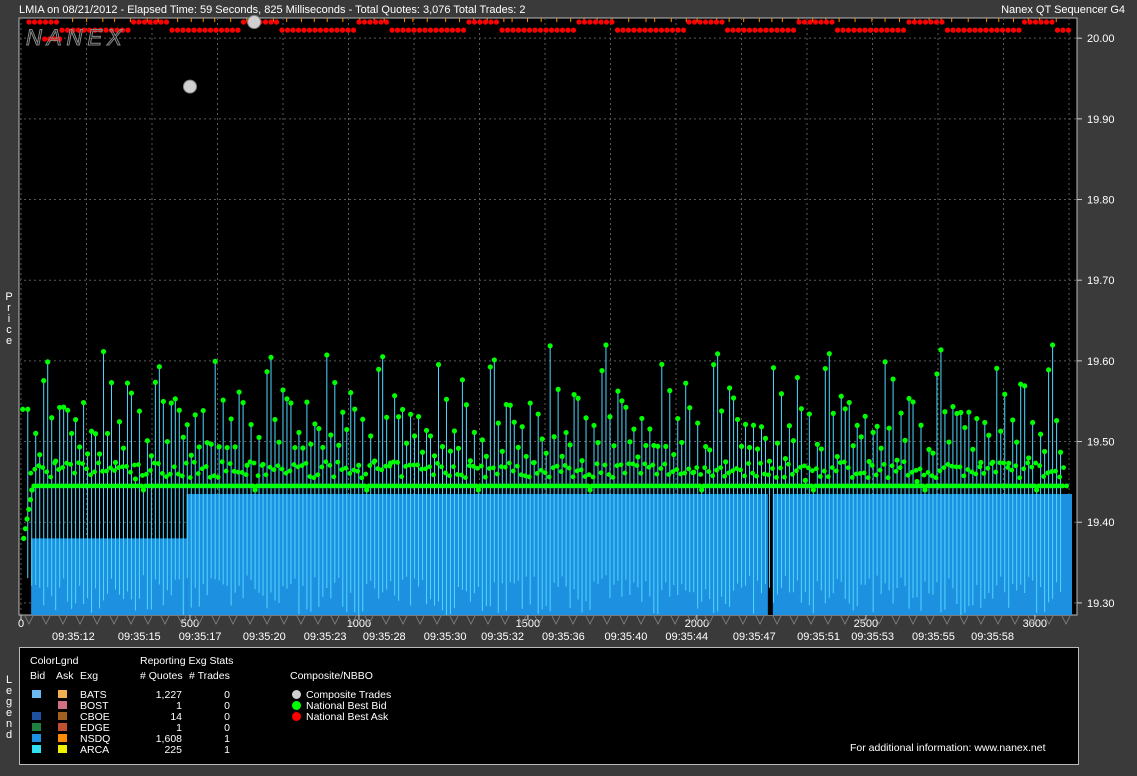  What do you see at coordinates (254, 22) in the screenshot?
I see `trade-dot` at bounding box center [254, 22].